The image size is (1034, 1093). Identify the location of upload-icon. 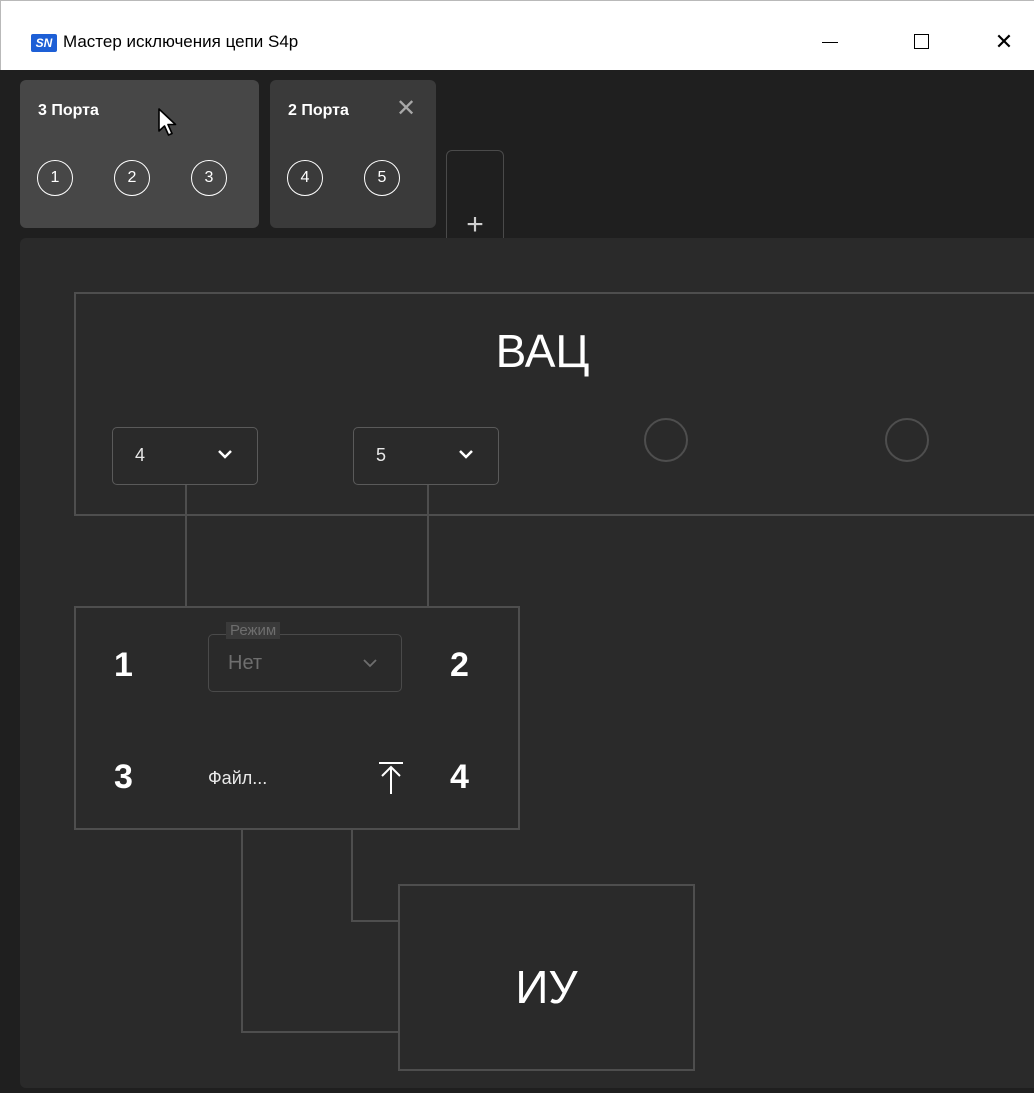
(391, 778).